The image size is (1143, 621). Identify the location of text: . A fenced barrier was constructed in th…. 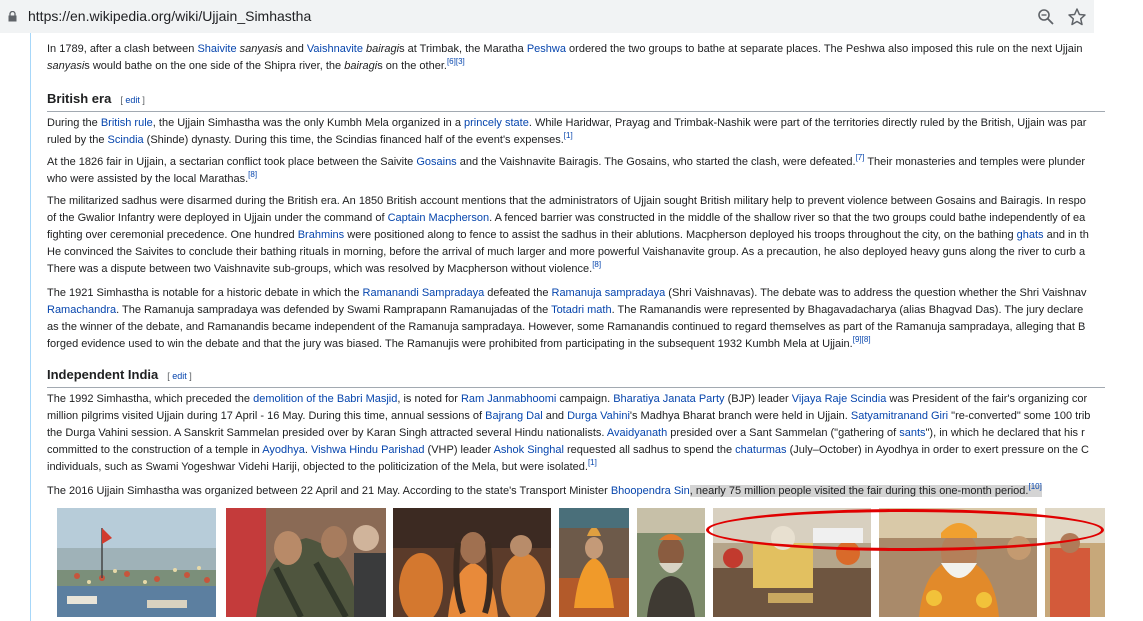
(787, 218).